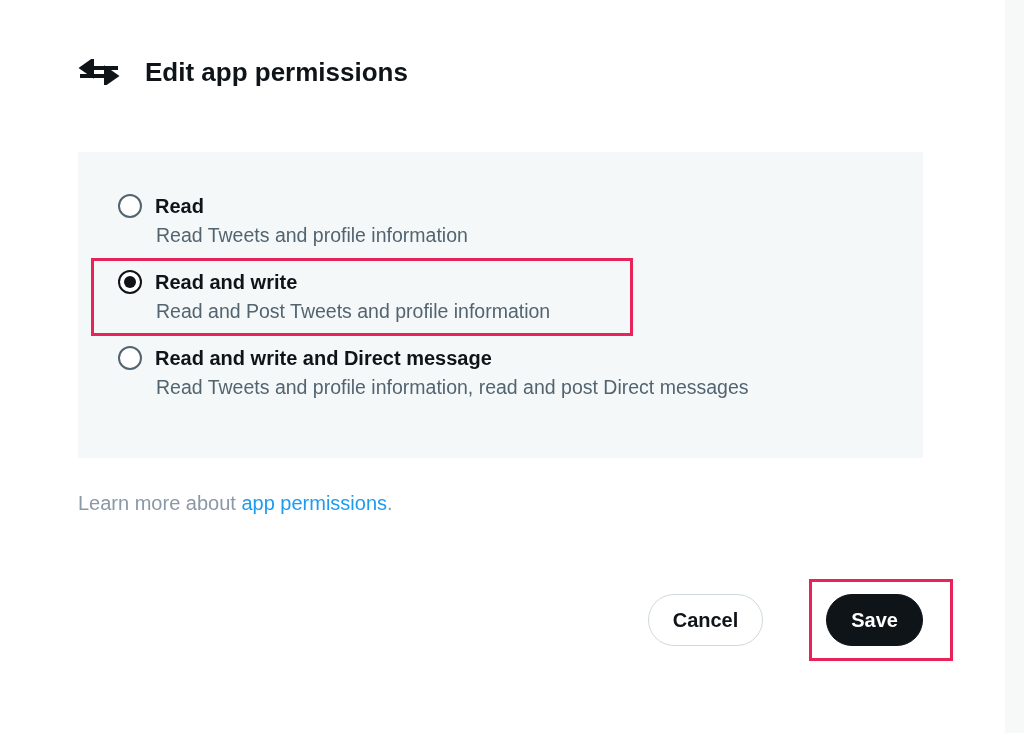 The height and width of the screenshot is (733, 1024). What do you see at coordinates (99, 72) in the screenshot?
I see `swap-arrows-icon` at bounding box center [99, 72].